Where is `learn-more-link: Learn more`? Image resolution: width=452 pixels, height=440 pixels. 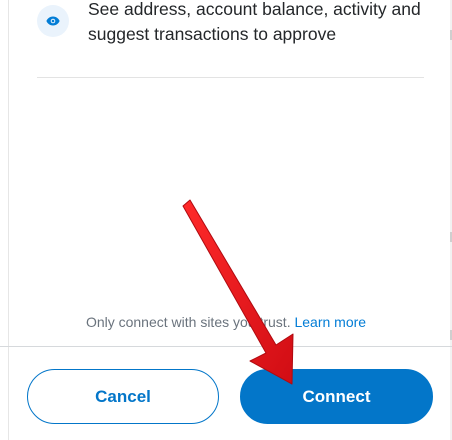
learn-more-link: Learn more is located at coordinates (330, 322).